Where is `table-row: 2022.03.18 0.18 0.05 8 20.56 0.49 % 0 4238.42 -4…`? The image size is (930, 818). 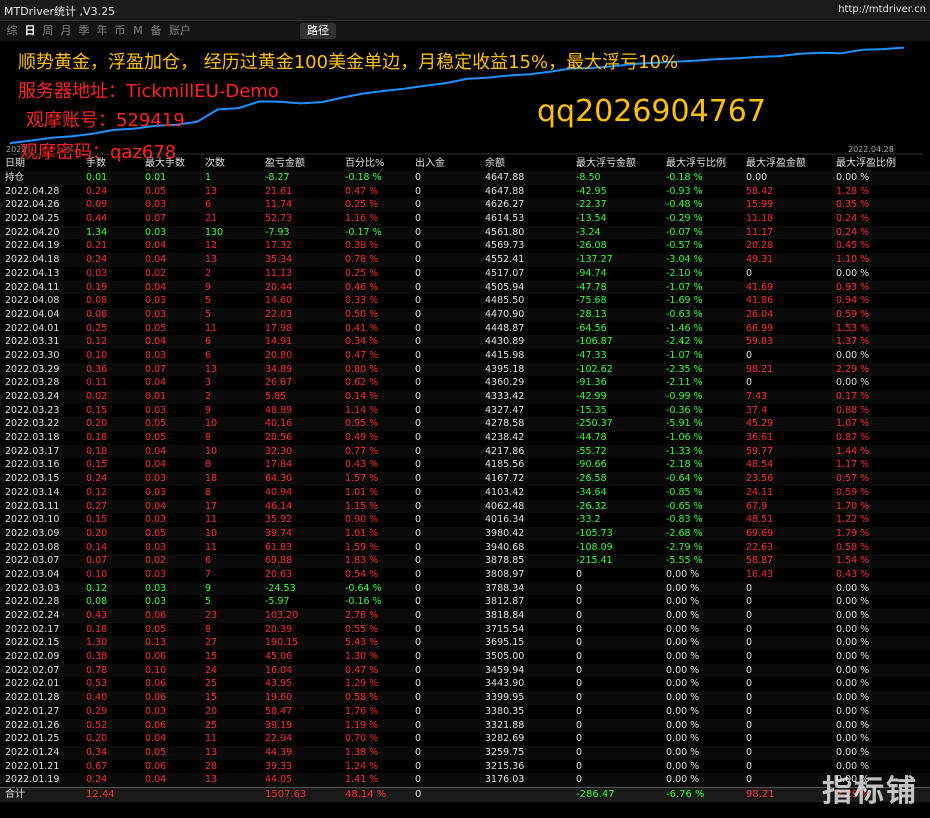 table-row: 2022.03.18 0.18 0.05 8 20.56 0.49 % 0 4238.42 -4… is located at coordinates (465, 438).